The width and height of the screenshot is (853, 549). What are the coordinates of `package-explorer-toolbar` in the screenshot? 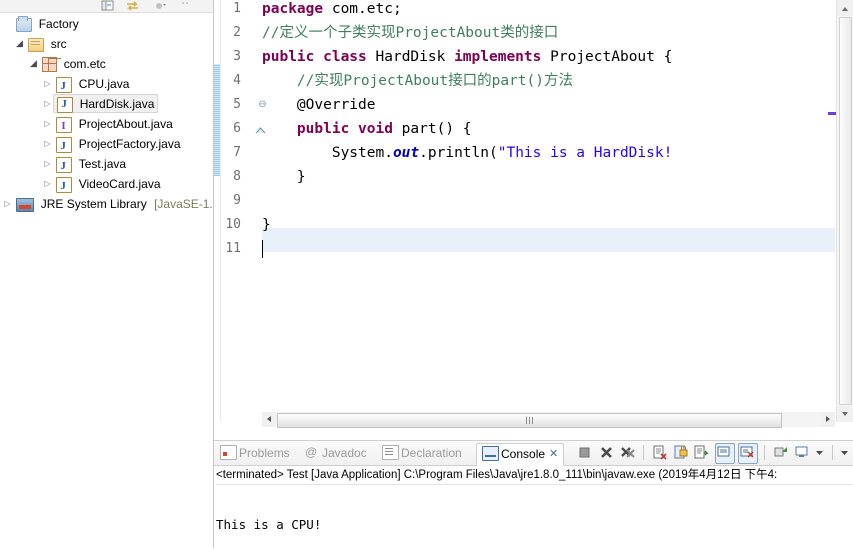 It's located at (106, 6).